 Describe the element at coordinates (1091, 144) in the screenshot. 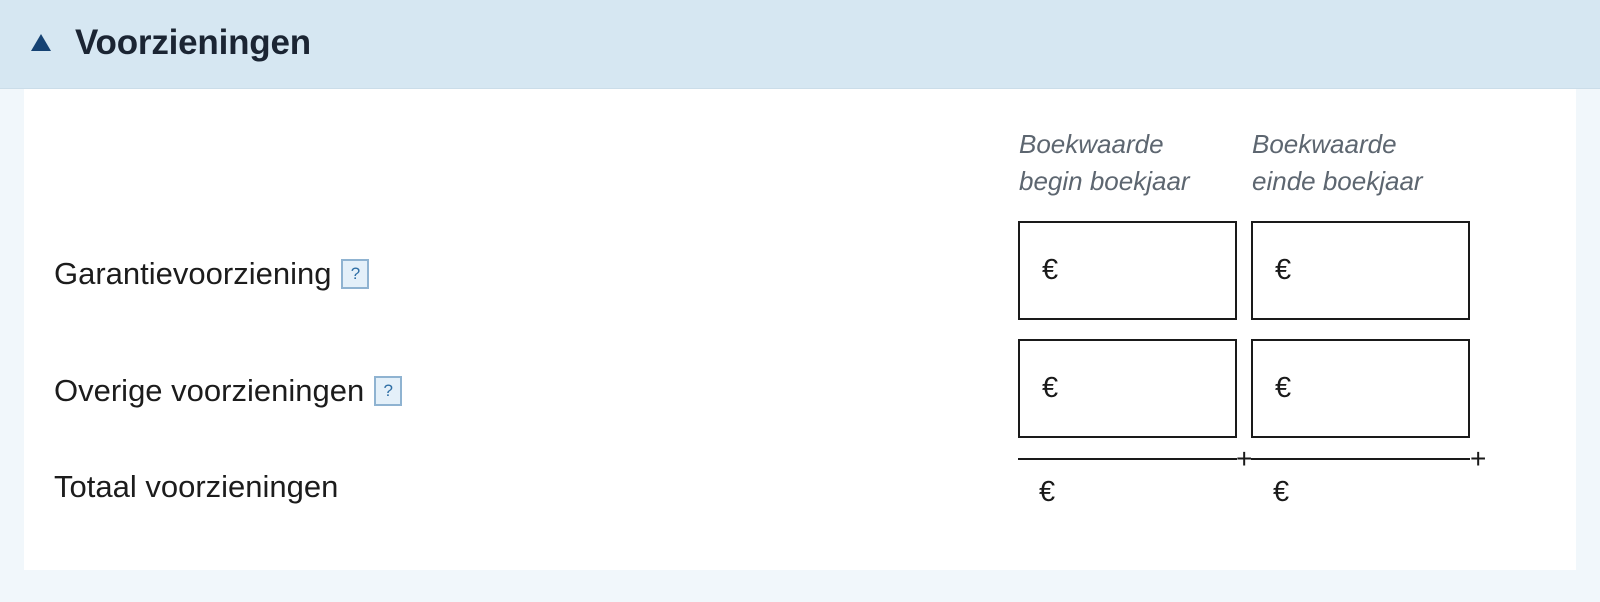

I see `column-header-begin-line1: Boekwaarde` at that location.